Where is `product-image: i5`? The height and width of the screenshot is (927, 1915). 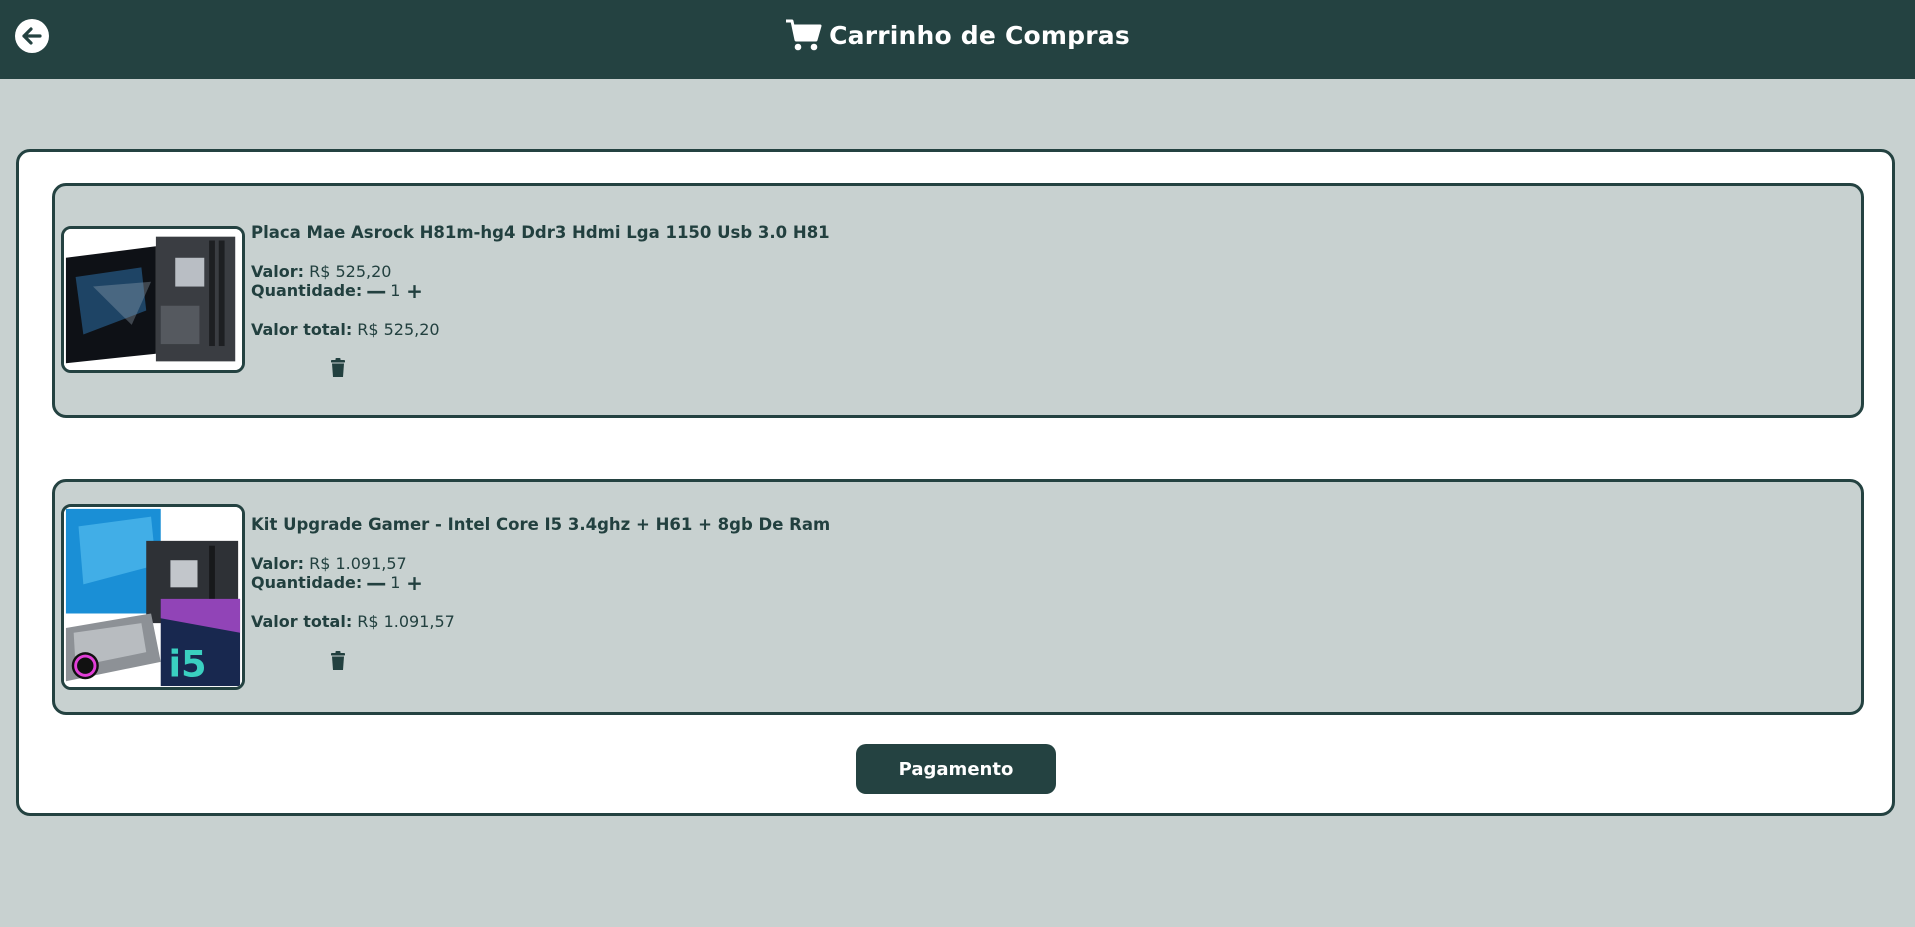 product-image: i5 is located at coordinates (153, 597).